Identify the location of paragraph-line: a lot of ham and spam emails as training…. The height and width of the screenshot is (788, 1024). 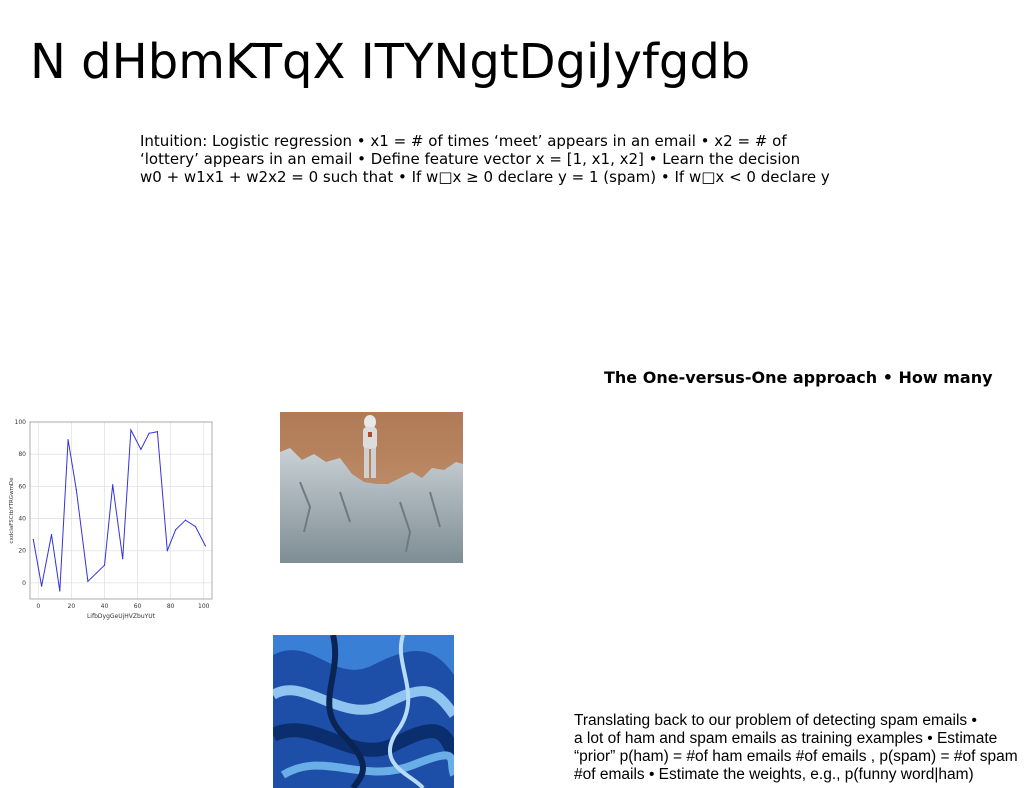
(786, 738).